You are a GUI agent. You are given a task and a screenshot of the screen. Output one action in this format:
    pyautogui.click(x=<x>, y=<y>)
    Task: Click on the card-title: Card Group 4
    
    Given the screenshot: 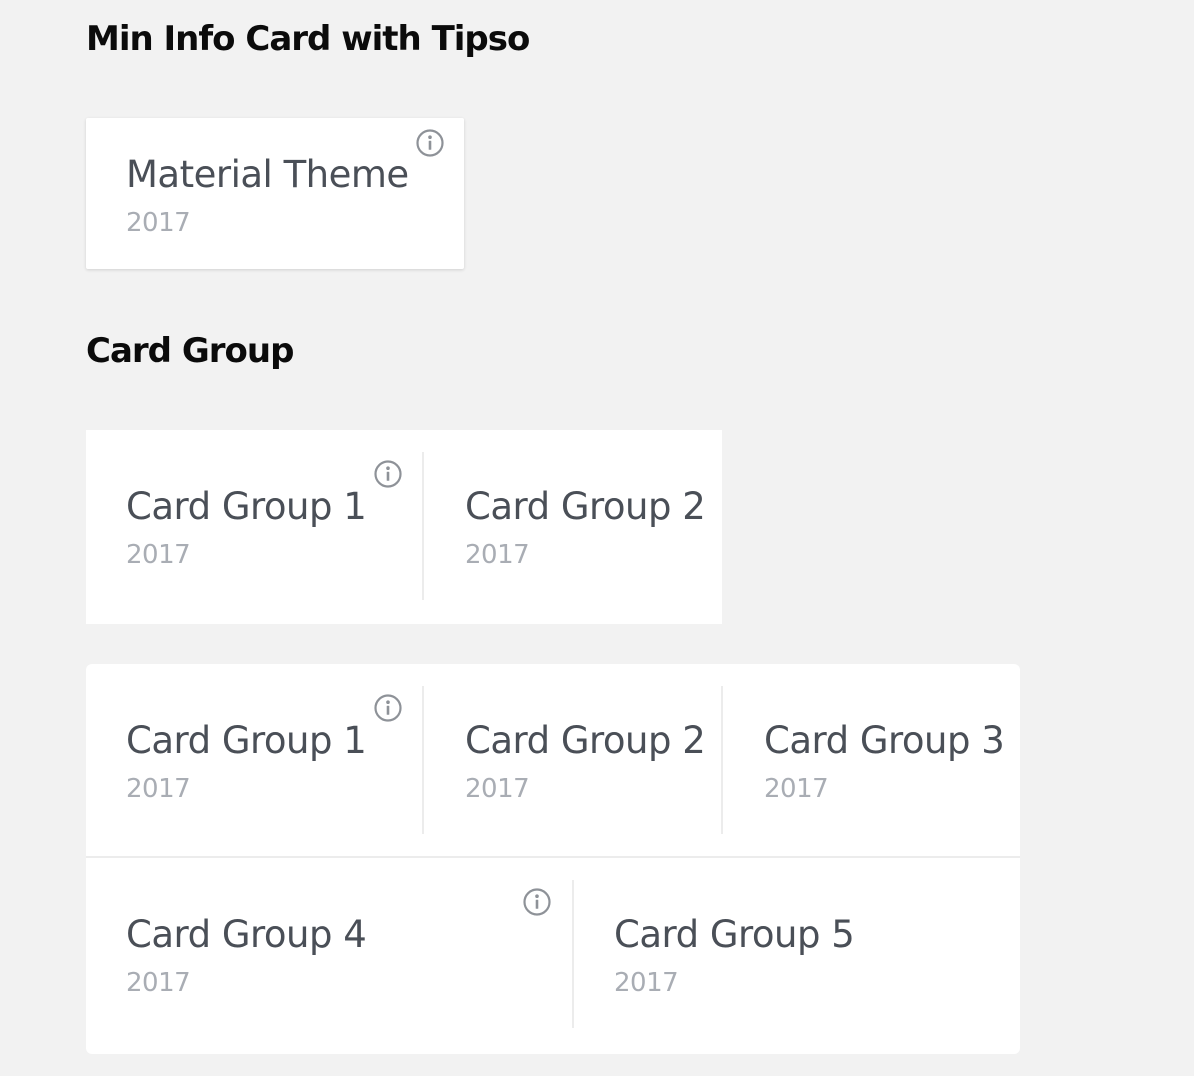 What is the action you would take?
    pyautogui.click(x=246, y=934)
    